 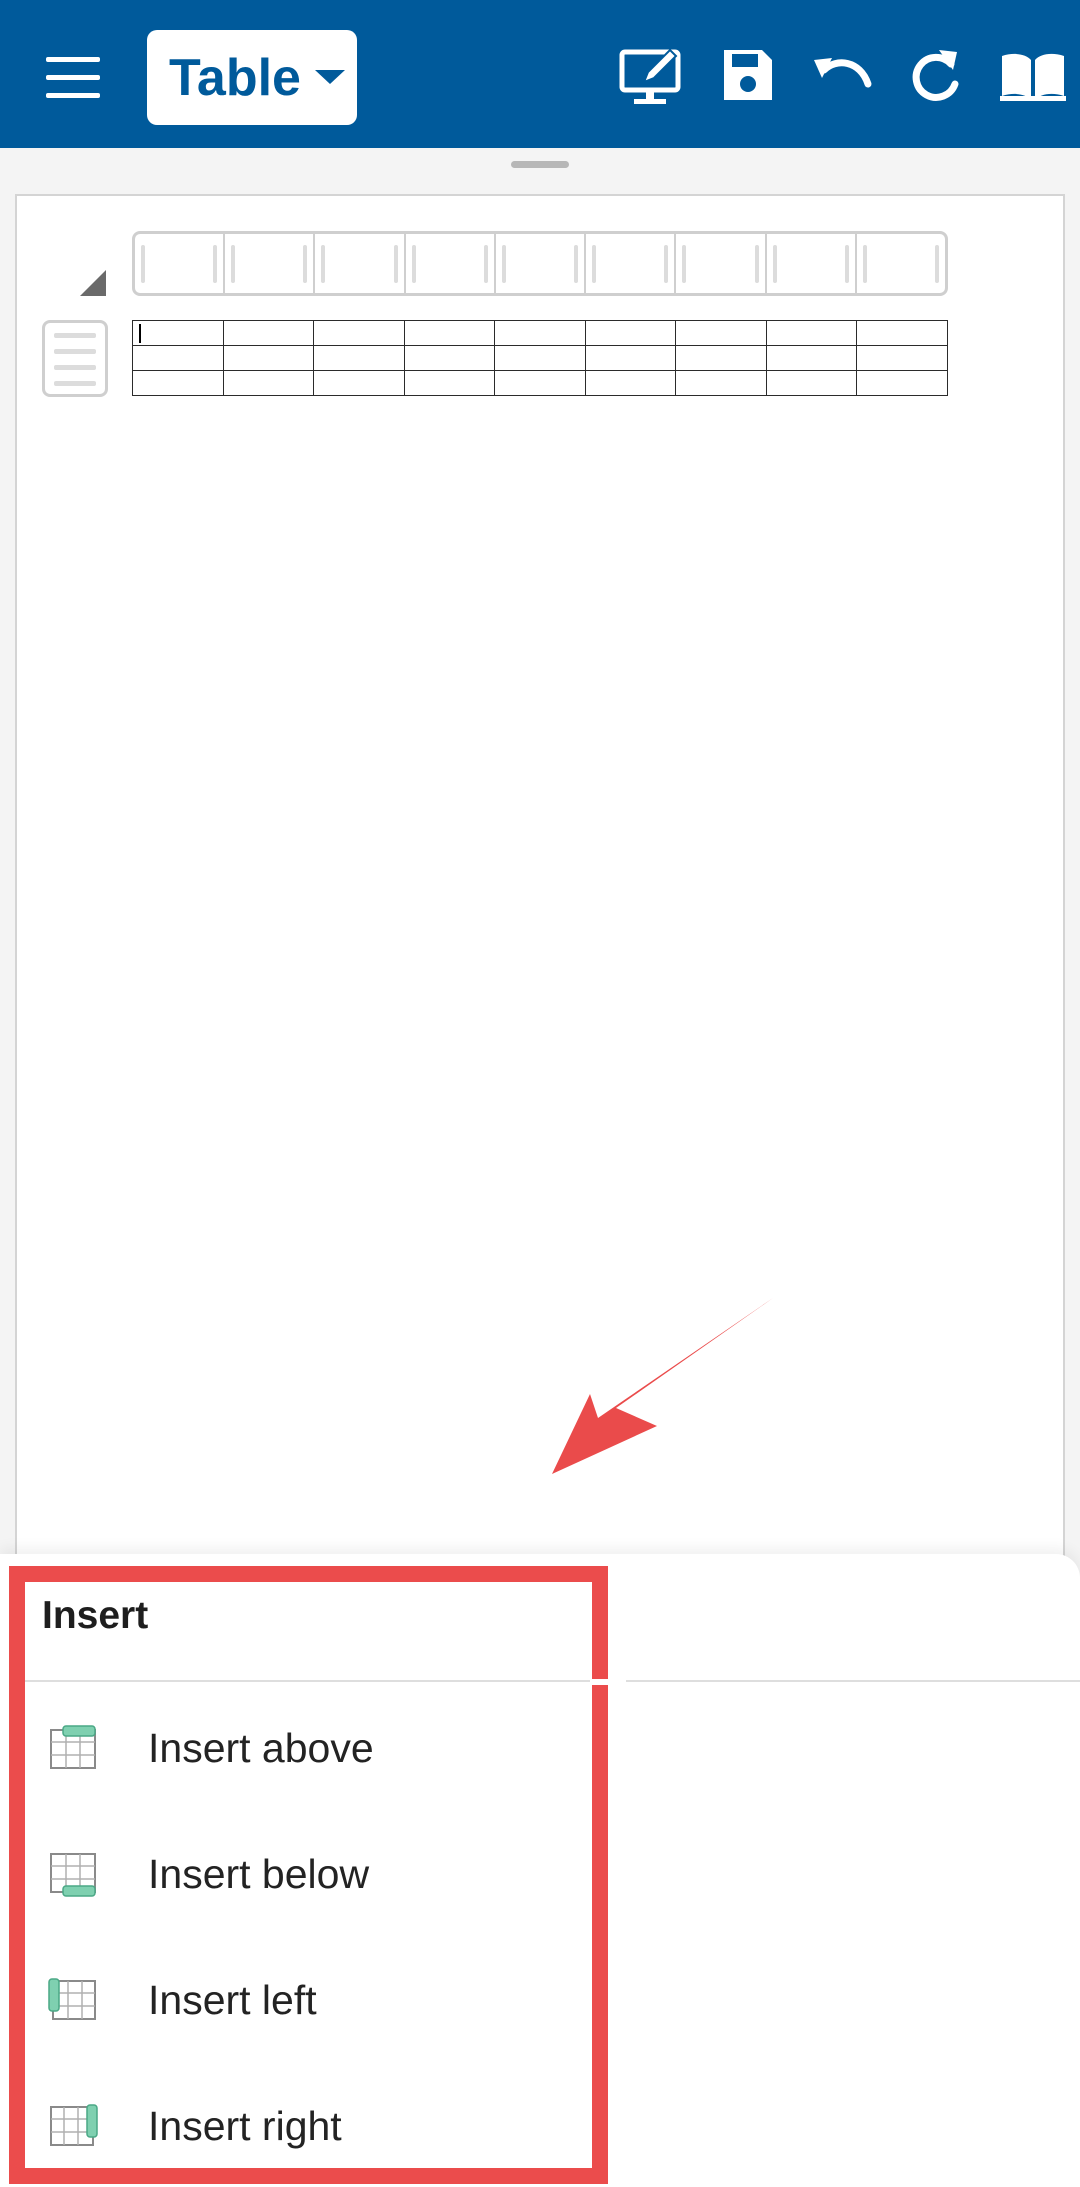 What do you see at coordinates (1033, 76) in the screenshot?
I see `read-mode-icon` at bounding box center [1033, 76].